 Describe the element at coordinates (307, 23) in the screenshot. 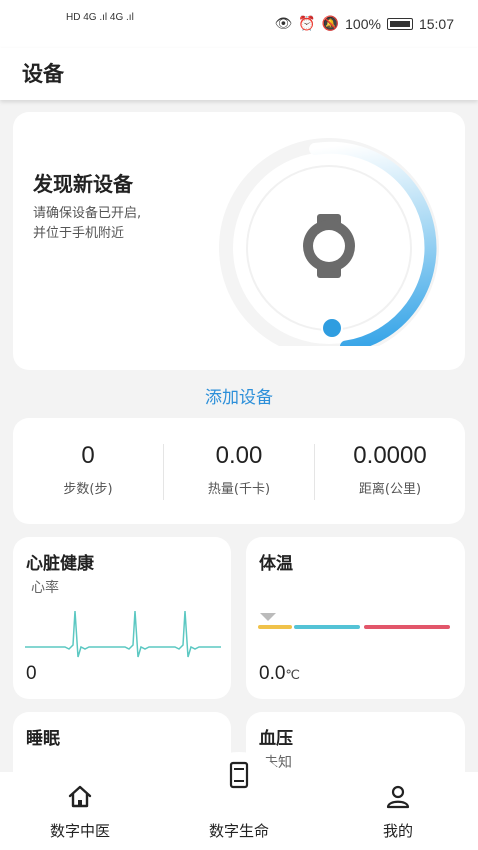

I see `alarm-icon: ⏰` at that location.